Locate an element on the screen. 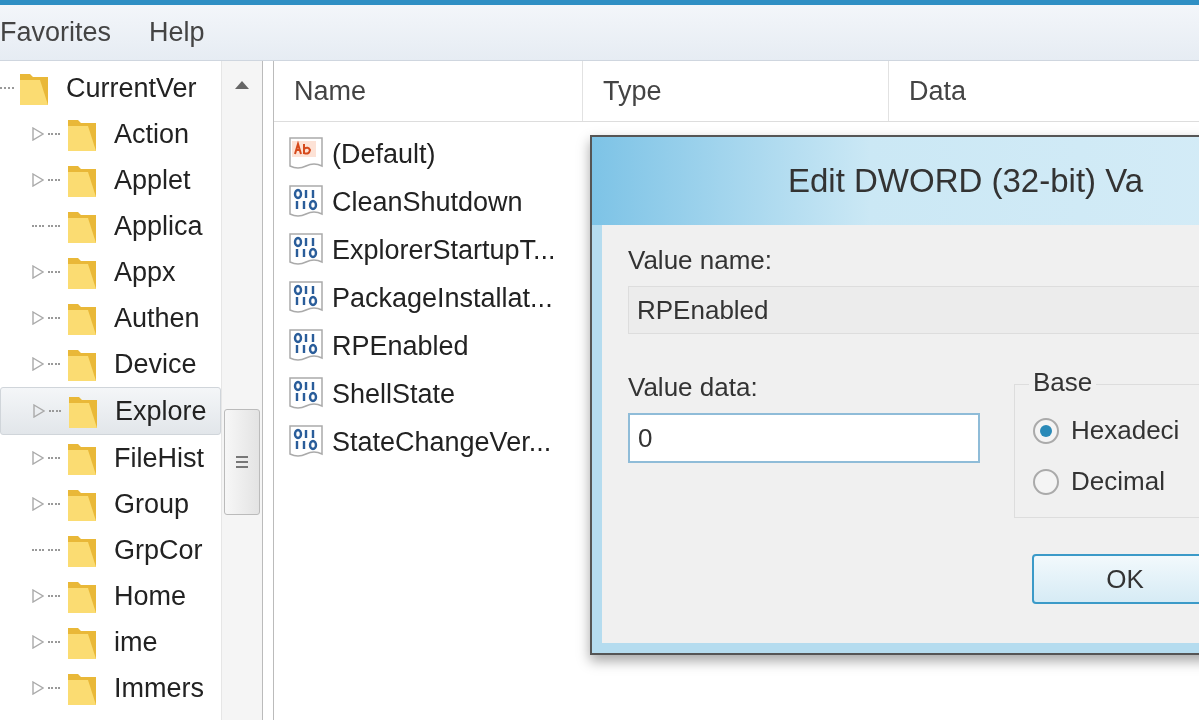 This screenshot has width=1199, height=720. tree-item: Action is located at coordinates (110, 134).